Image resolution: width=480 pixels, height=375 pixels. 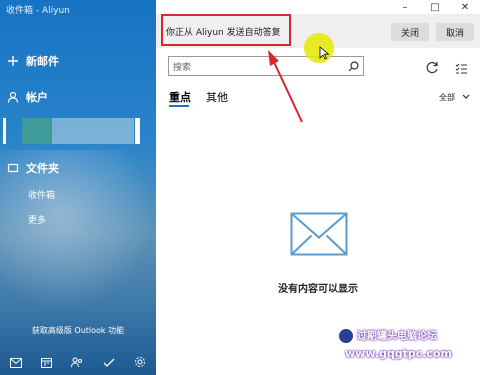 I want to click on annotation-arrow, so click(x=285, y=86).